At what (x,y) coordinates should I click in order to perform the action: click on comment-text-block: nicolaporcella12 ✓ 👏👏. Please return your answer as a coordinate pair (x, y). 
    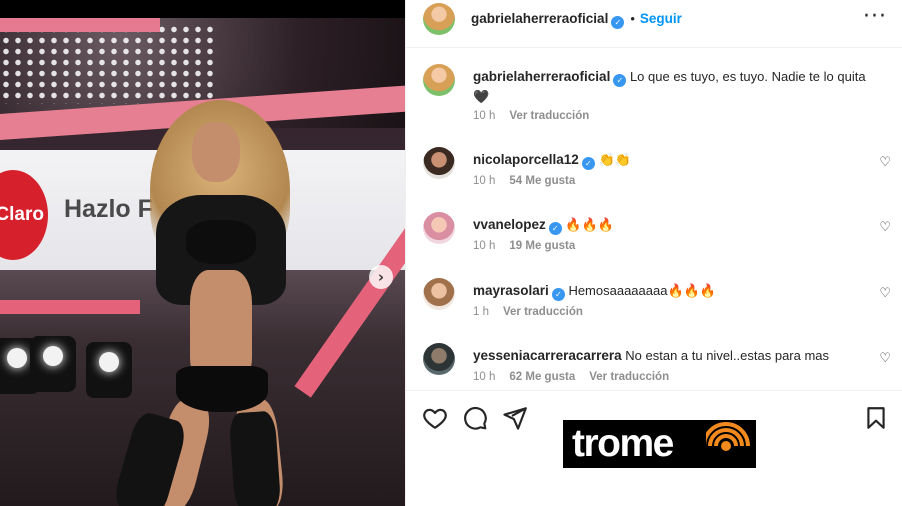
    Looking at the image, I should click on (673, 160).